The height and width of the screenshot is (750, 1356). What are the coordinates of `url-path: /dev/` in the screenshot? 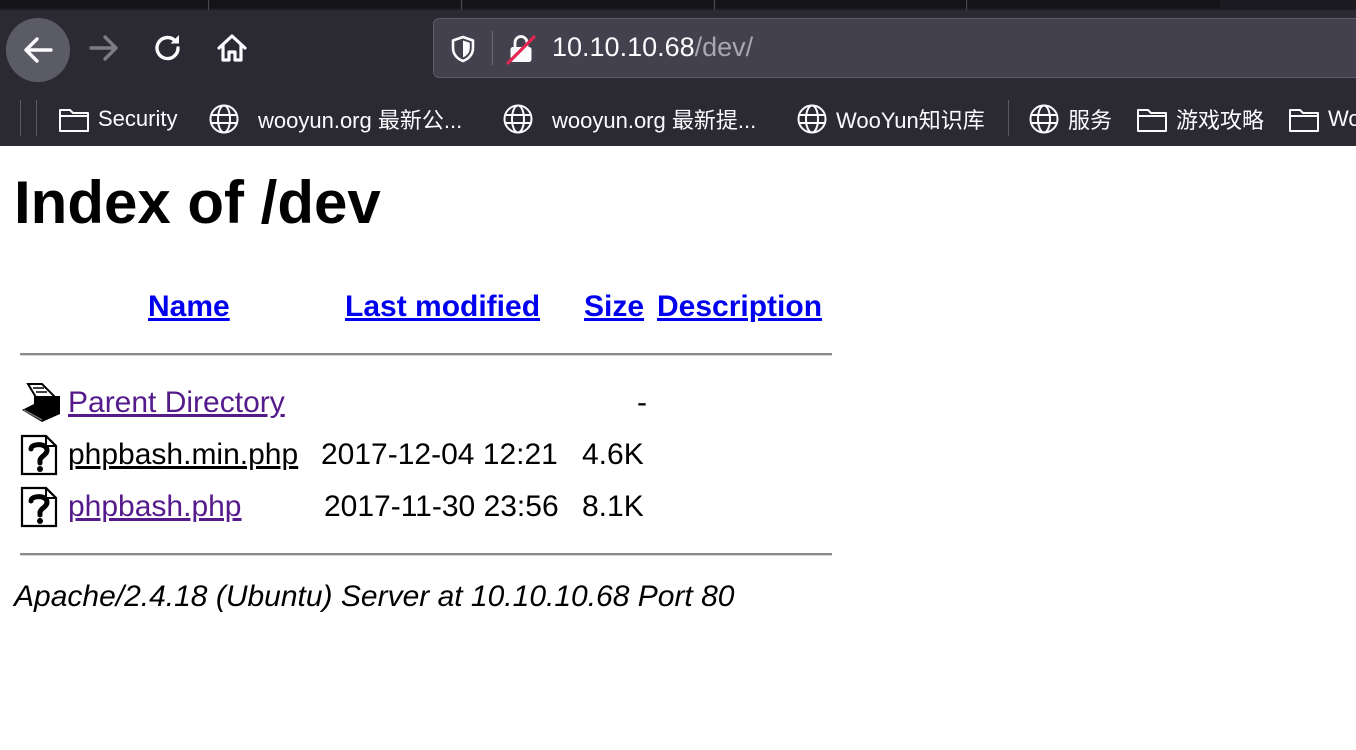 It's located at (724, 47).